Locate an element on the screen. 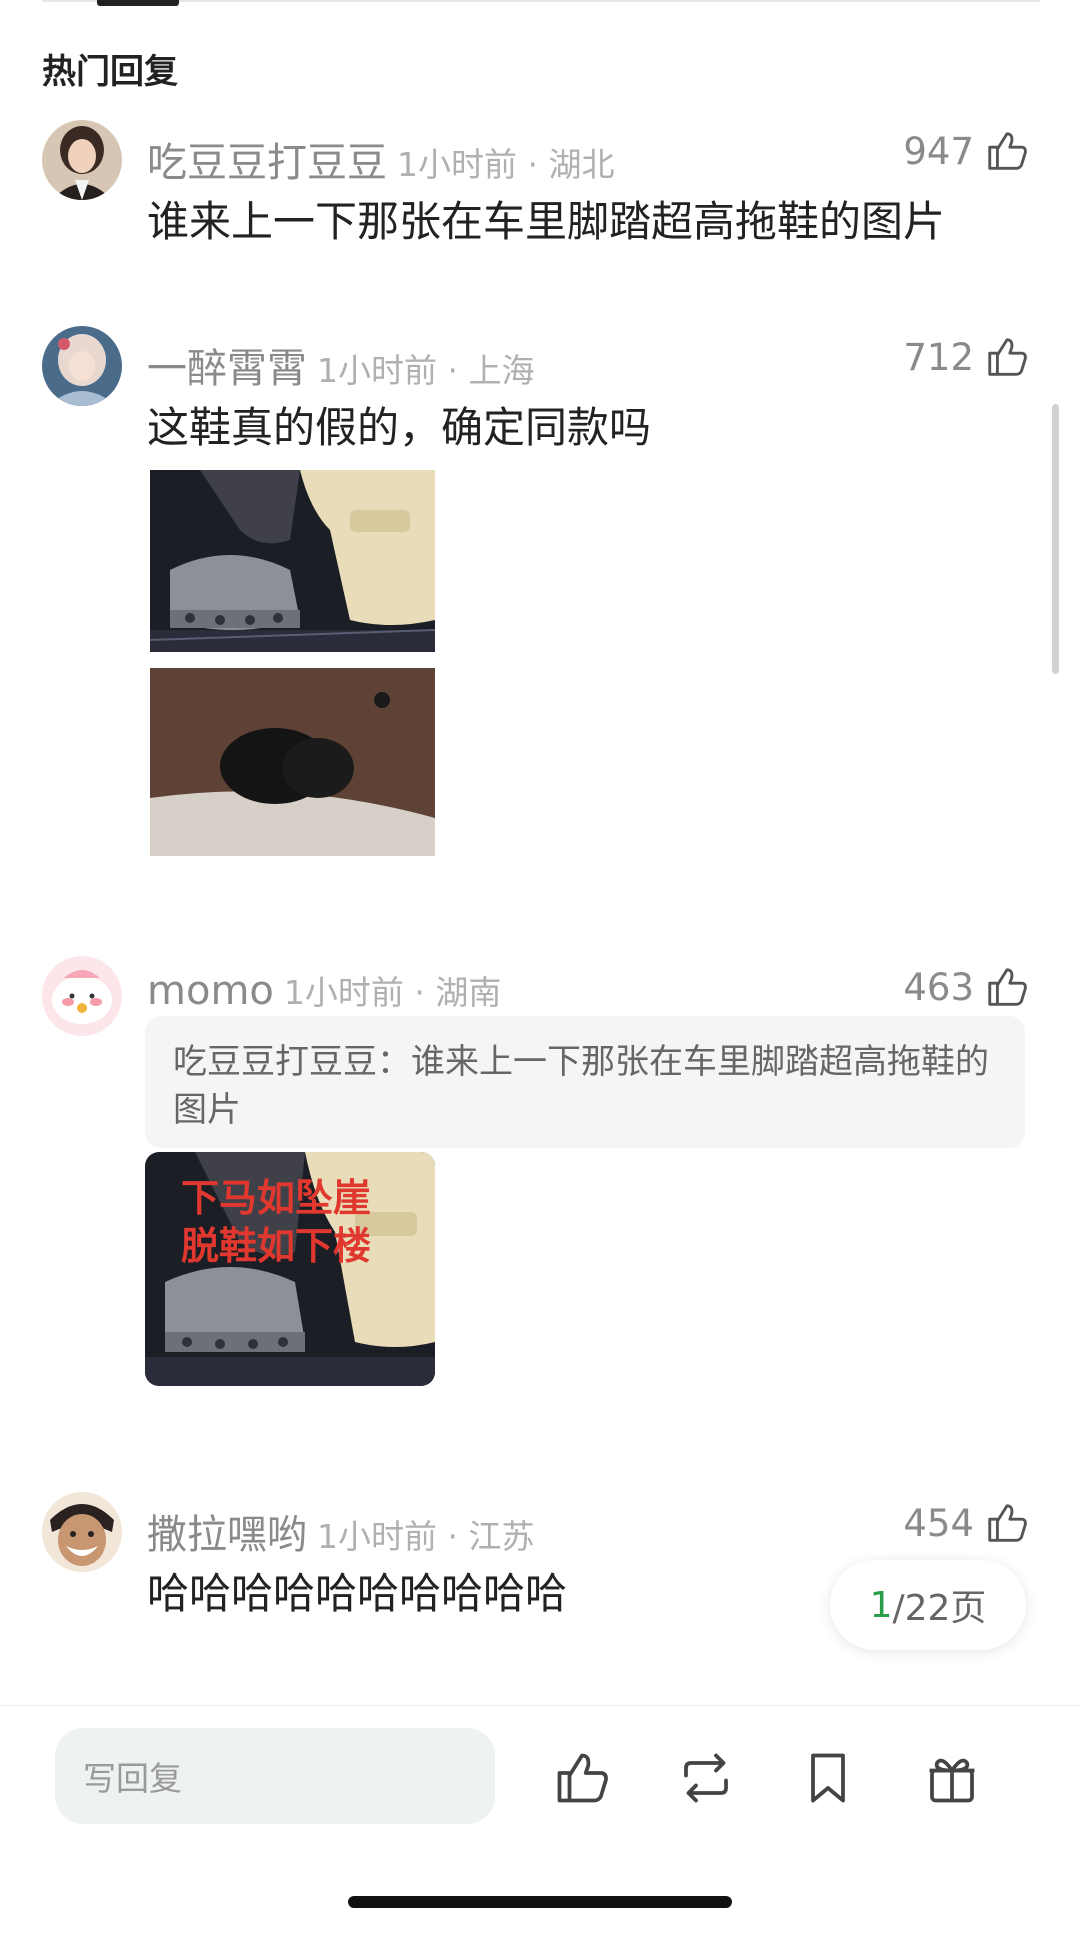  like-icon is located at coordinates (582, 1778).